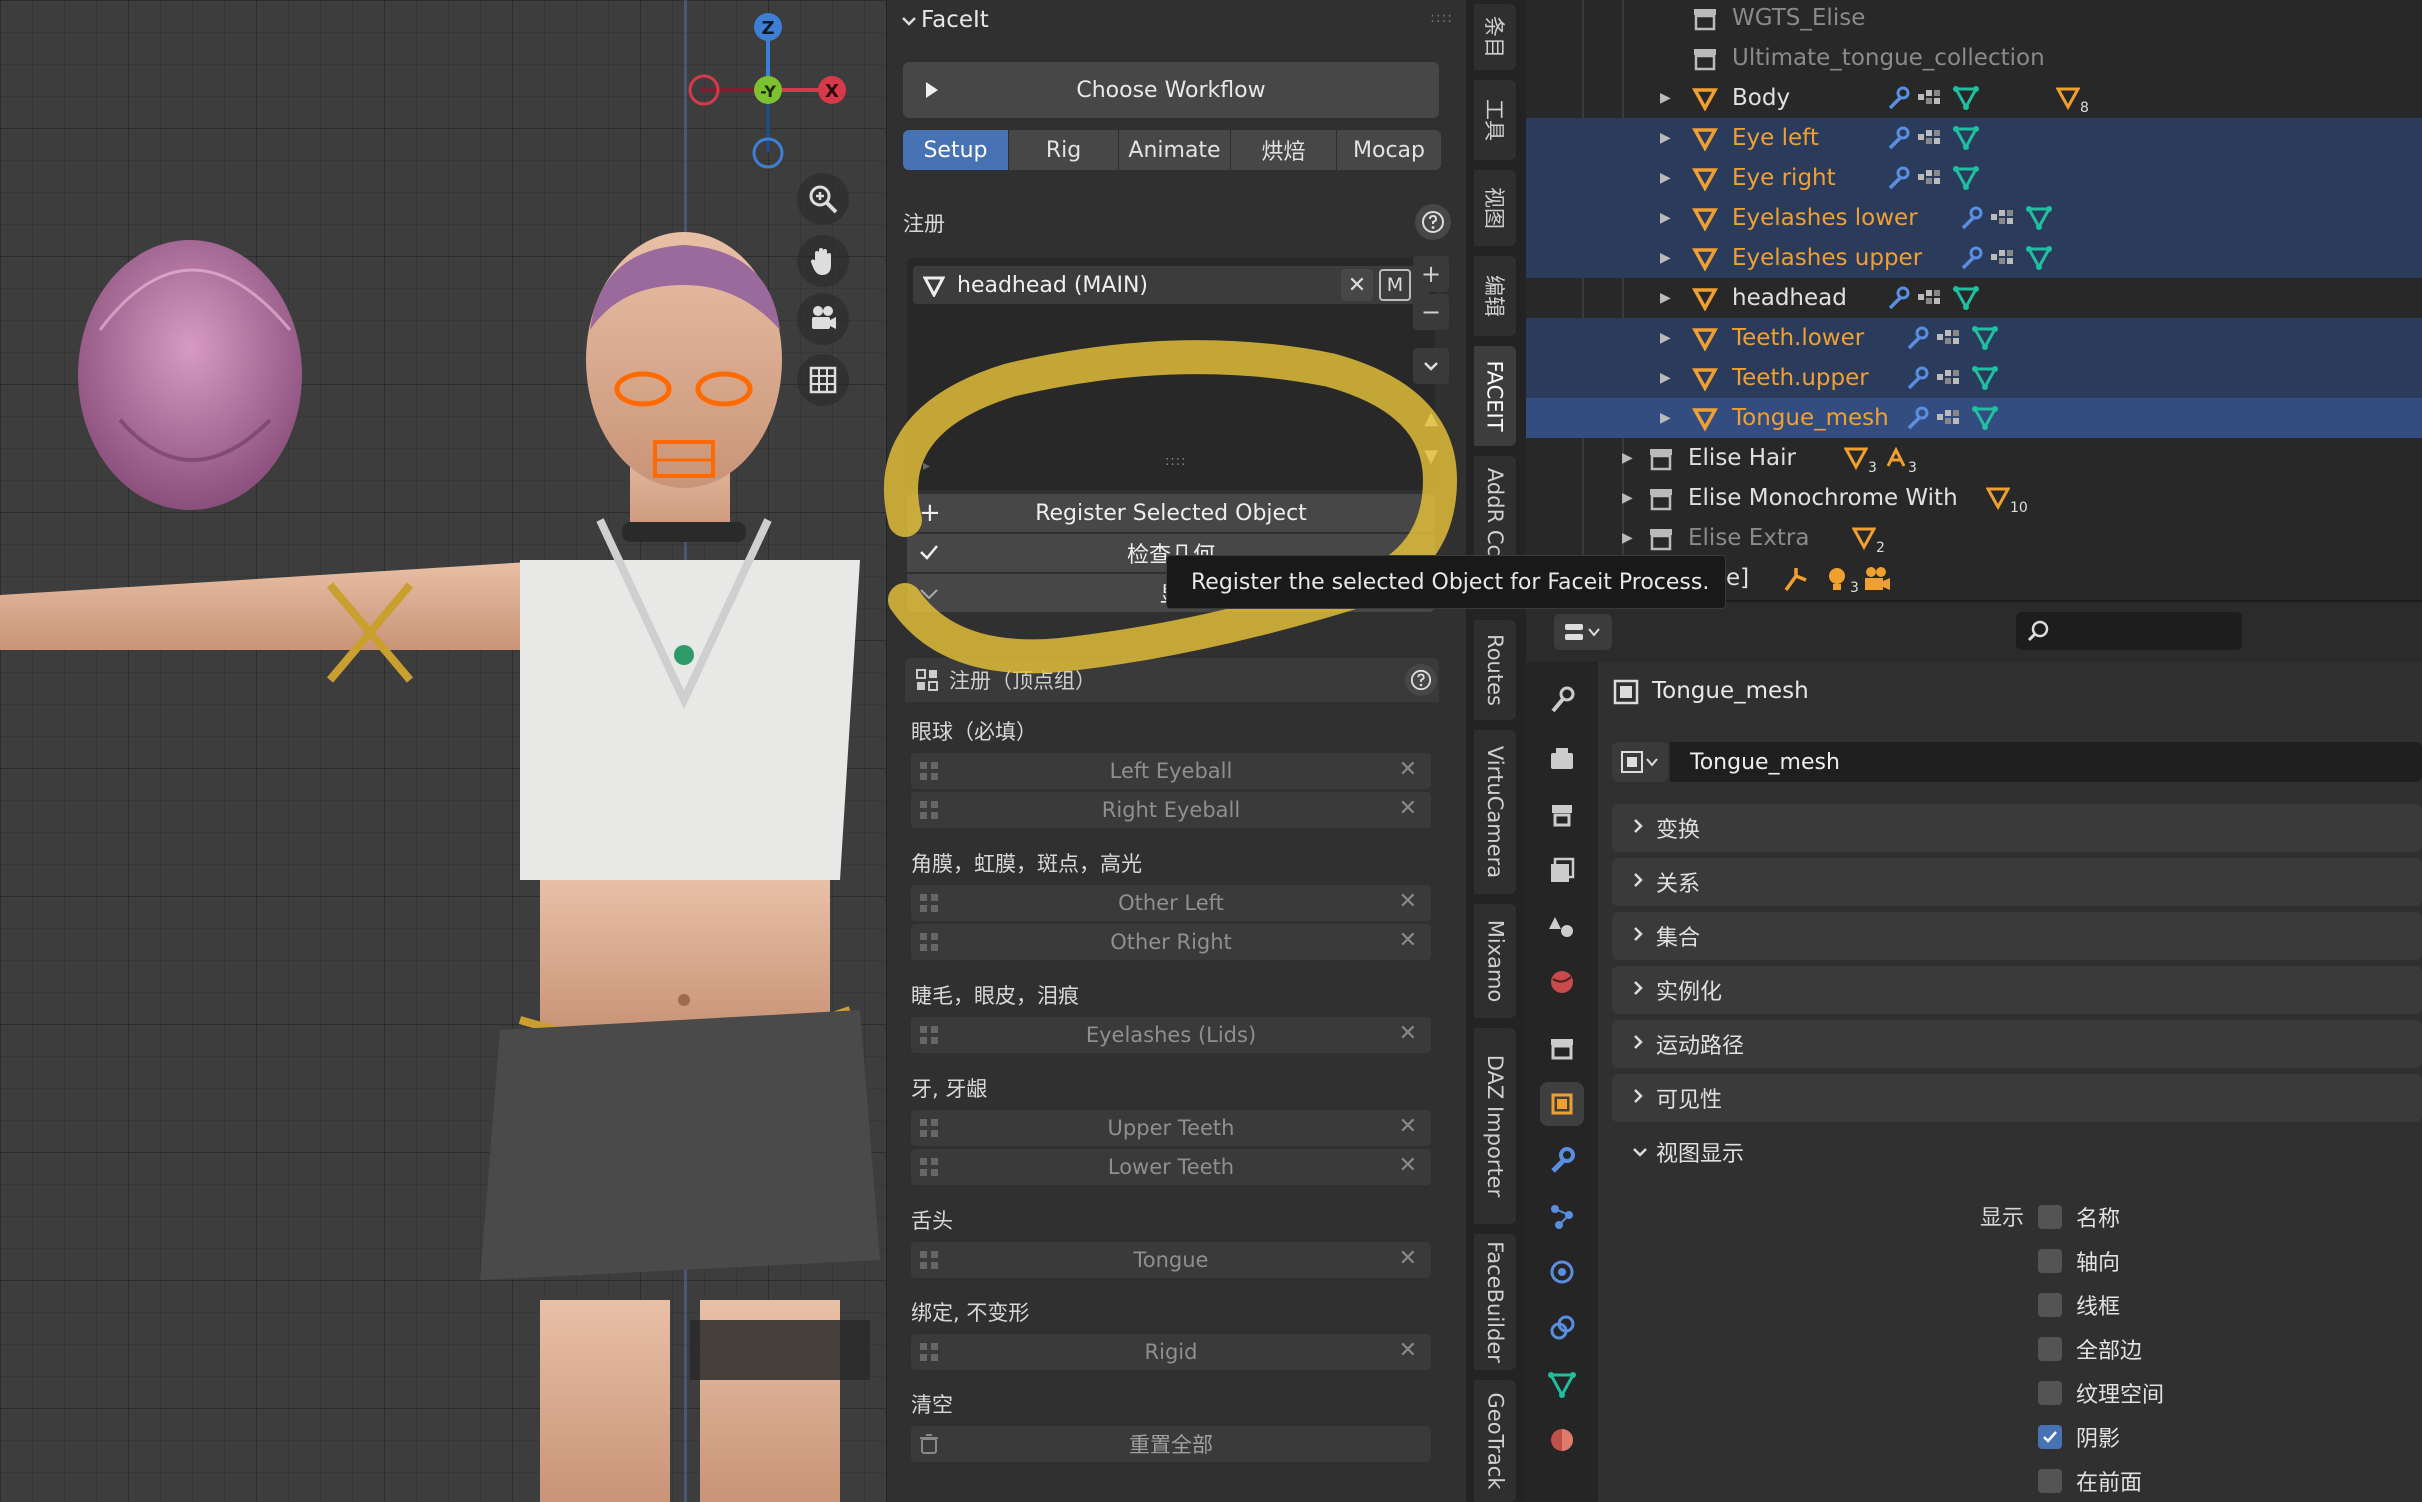 This screenshot has height=1502, width=2422. I want to click on outliner-row: ▶ Eyelashes lower, so click(1974, 218).